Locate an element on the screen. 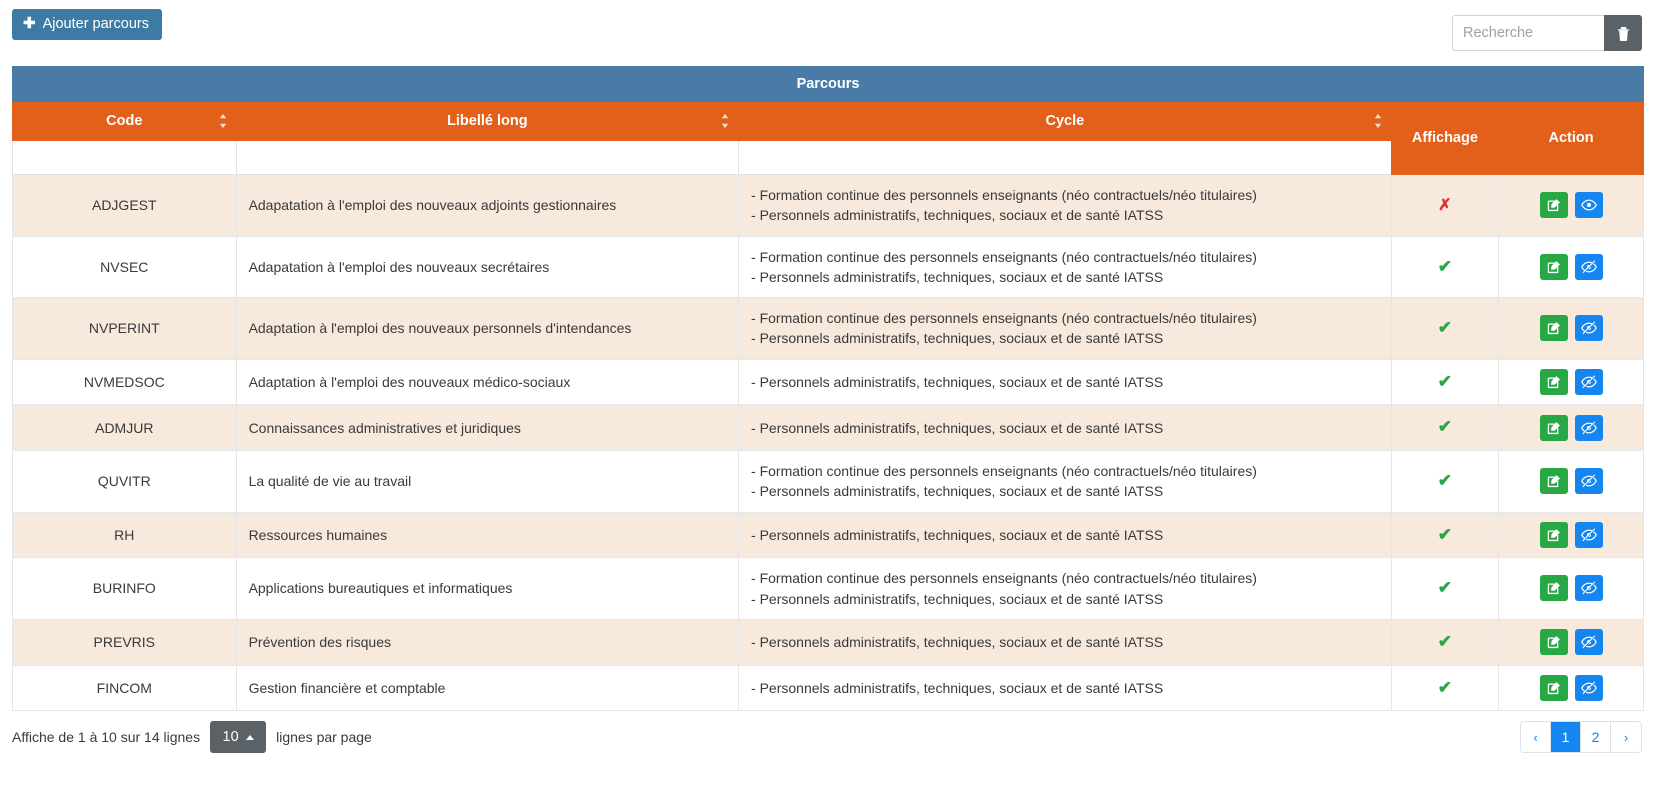  filter-input-libelle-long is located at coordinates (487, 157).